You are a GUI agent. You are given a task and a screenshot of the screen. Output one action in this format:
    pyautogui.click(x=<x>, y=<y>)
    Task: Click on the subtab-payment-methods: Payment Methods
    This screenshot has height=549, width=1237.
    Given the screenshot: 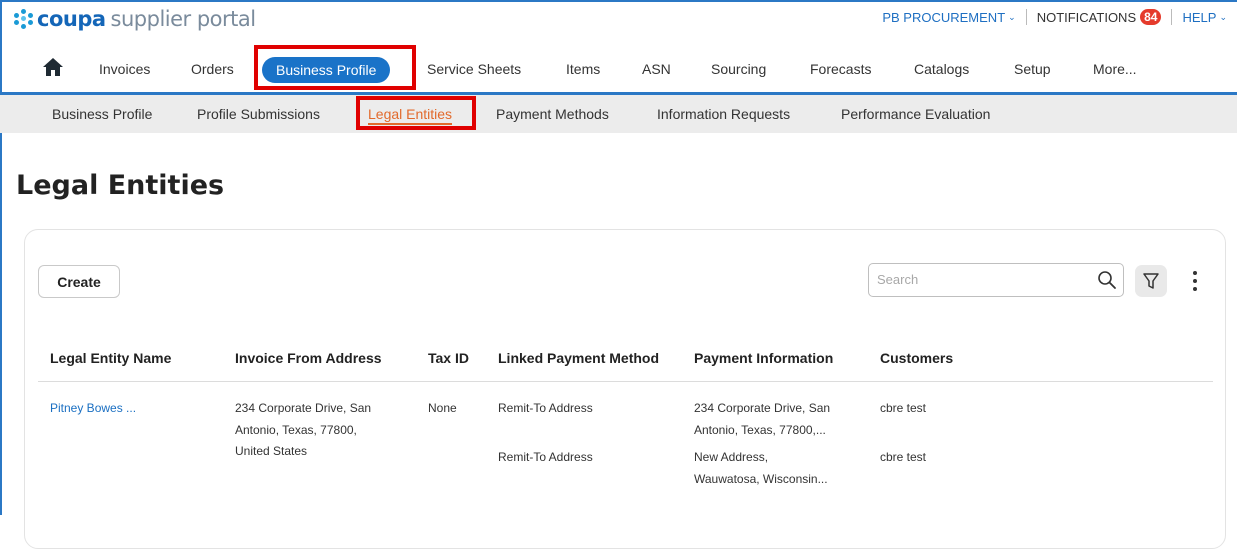 What is the action you would take?
    pyautogui.click(x=552, y=114)
    